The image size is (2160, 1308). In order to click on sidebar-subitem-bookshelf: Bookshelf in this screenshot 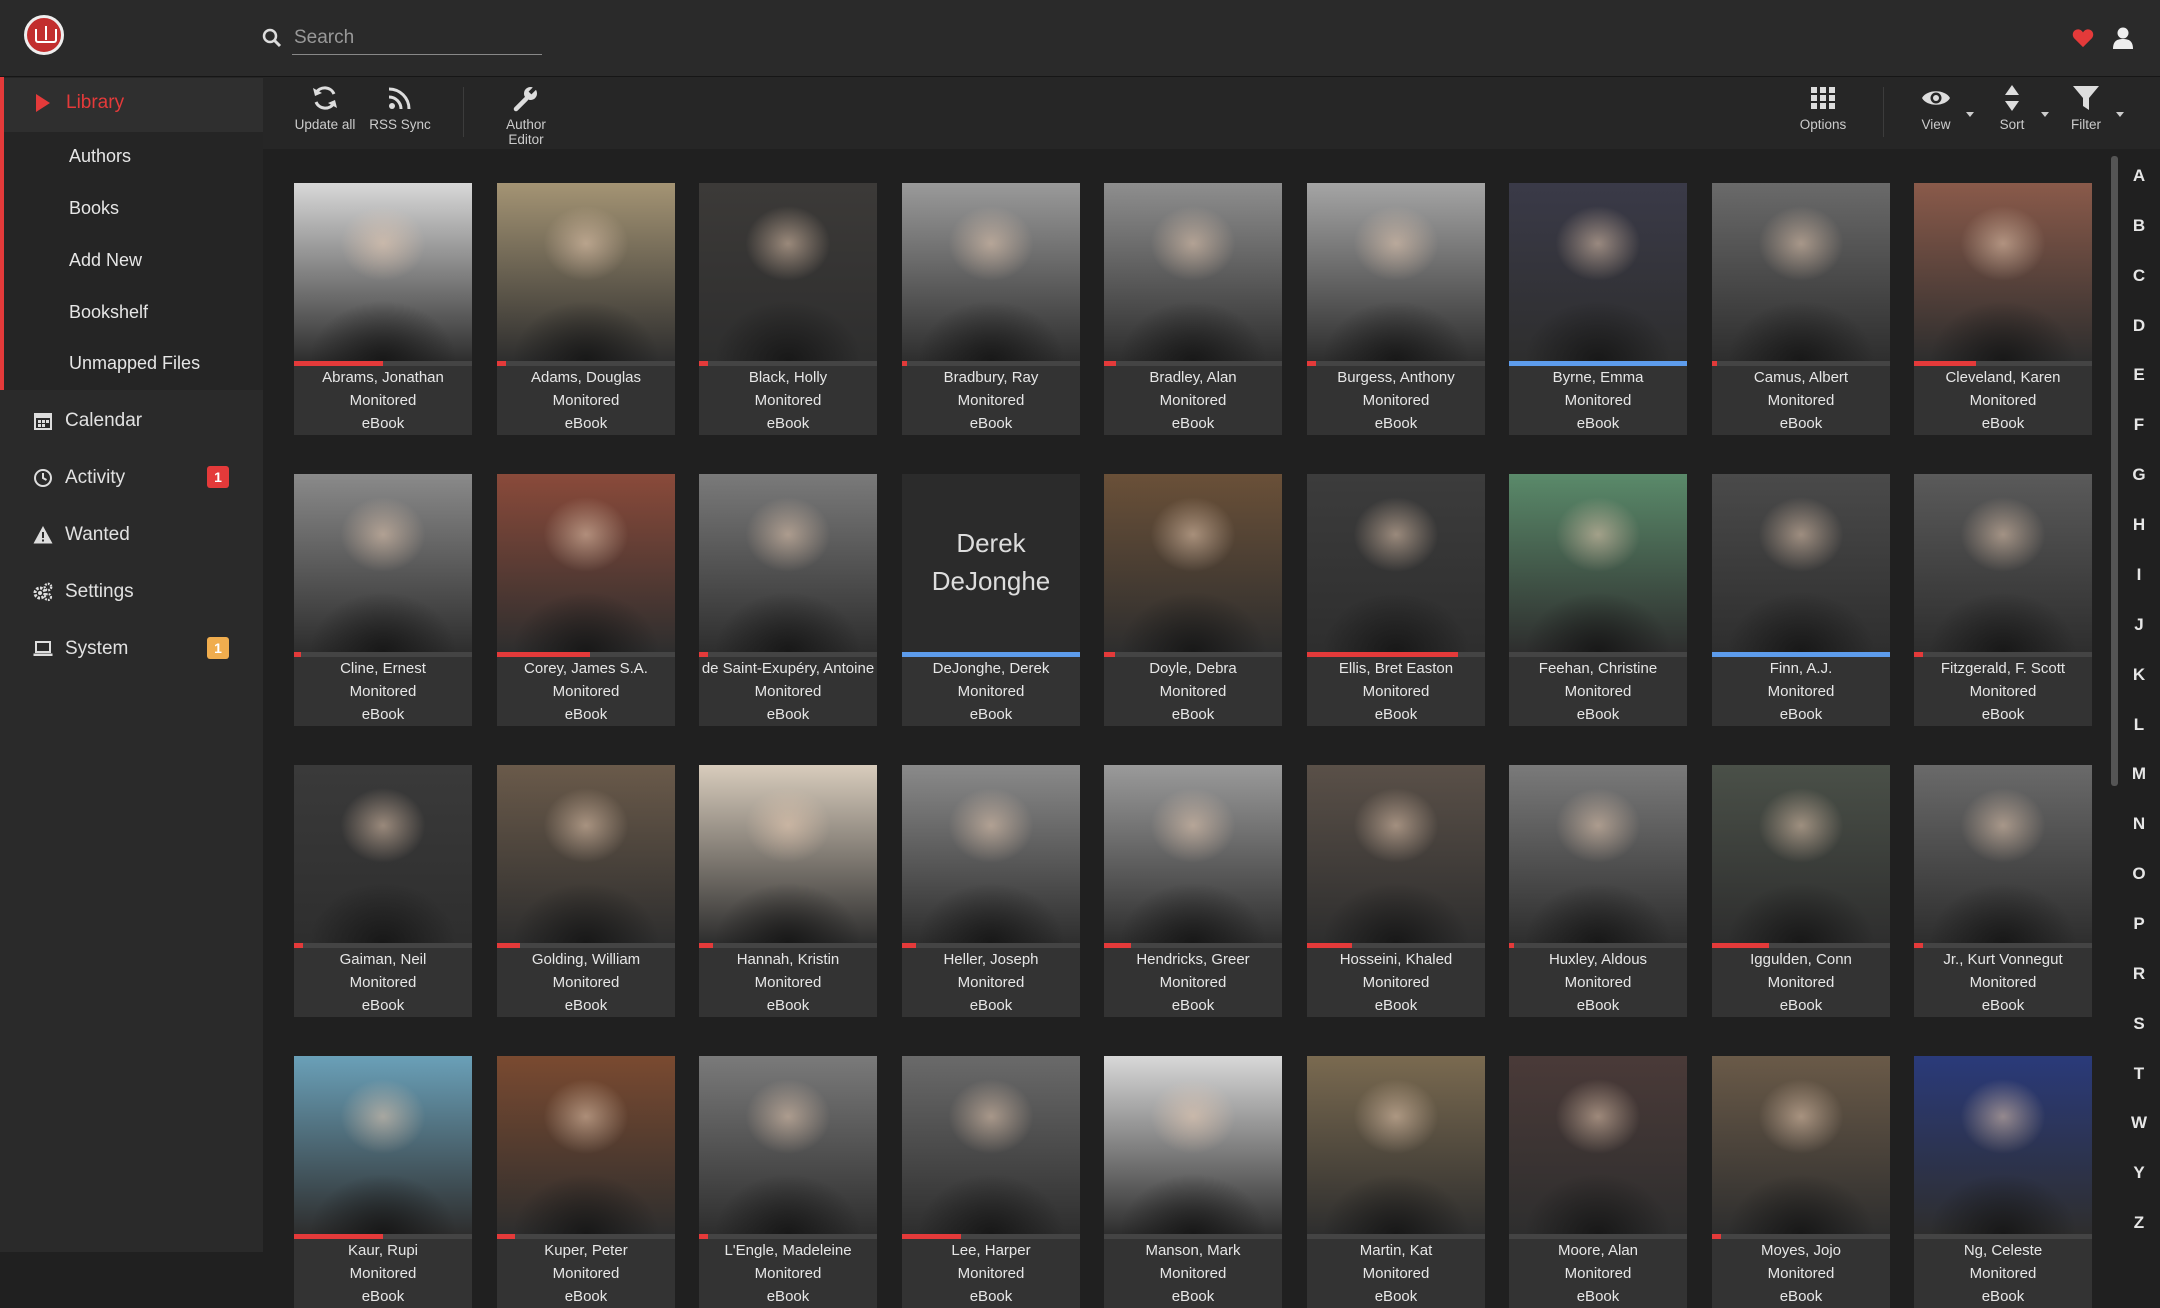, I will do `click(108, 312)`.